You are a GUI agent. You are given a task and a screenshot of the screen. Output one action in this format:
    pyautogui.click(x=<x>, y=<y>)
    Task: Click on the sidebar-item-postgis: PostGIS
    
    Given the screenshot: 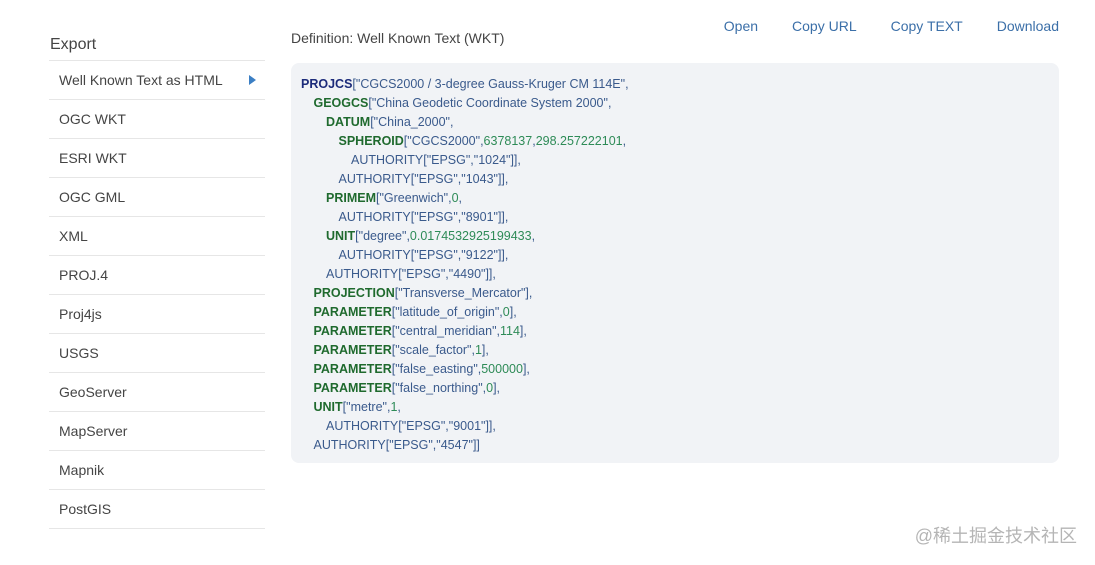 What is the action you would take?
    pyautogui.click(x=157, y=509)
    